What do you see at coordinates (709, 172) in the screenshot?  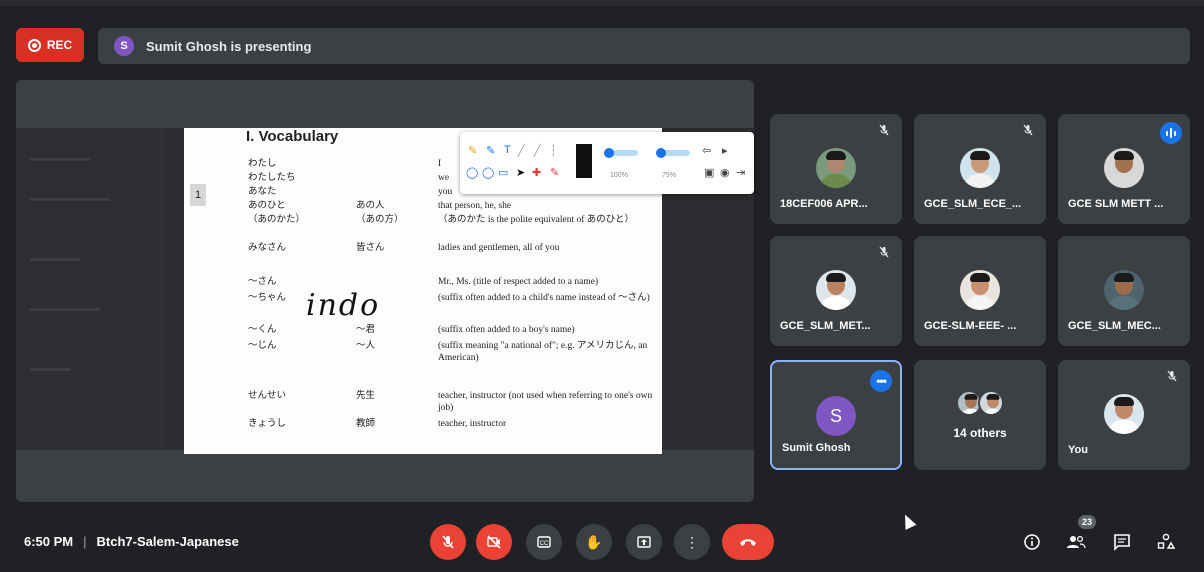 I see `save-icon: ▣` at bounding box center [709, 172].